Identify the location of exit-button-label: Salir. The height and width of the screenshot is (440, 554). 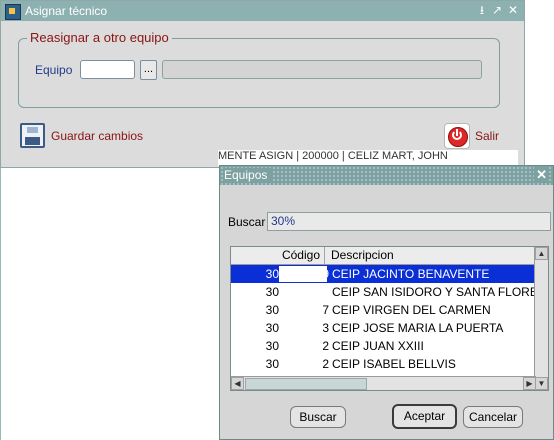
(487, 136).